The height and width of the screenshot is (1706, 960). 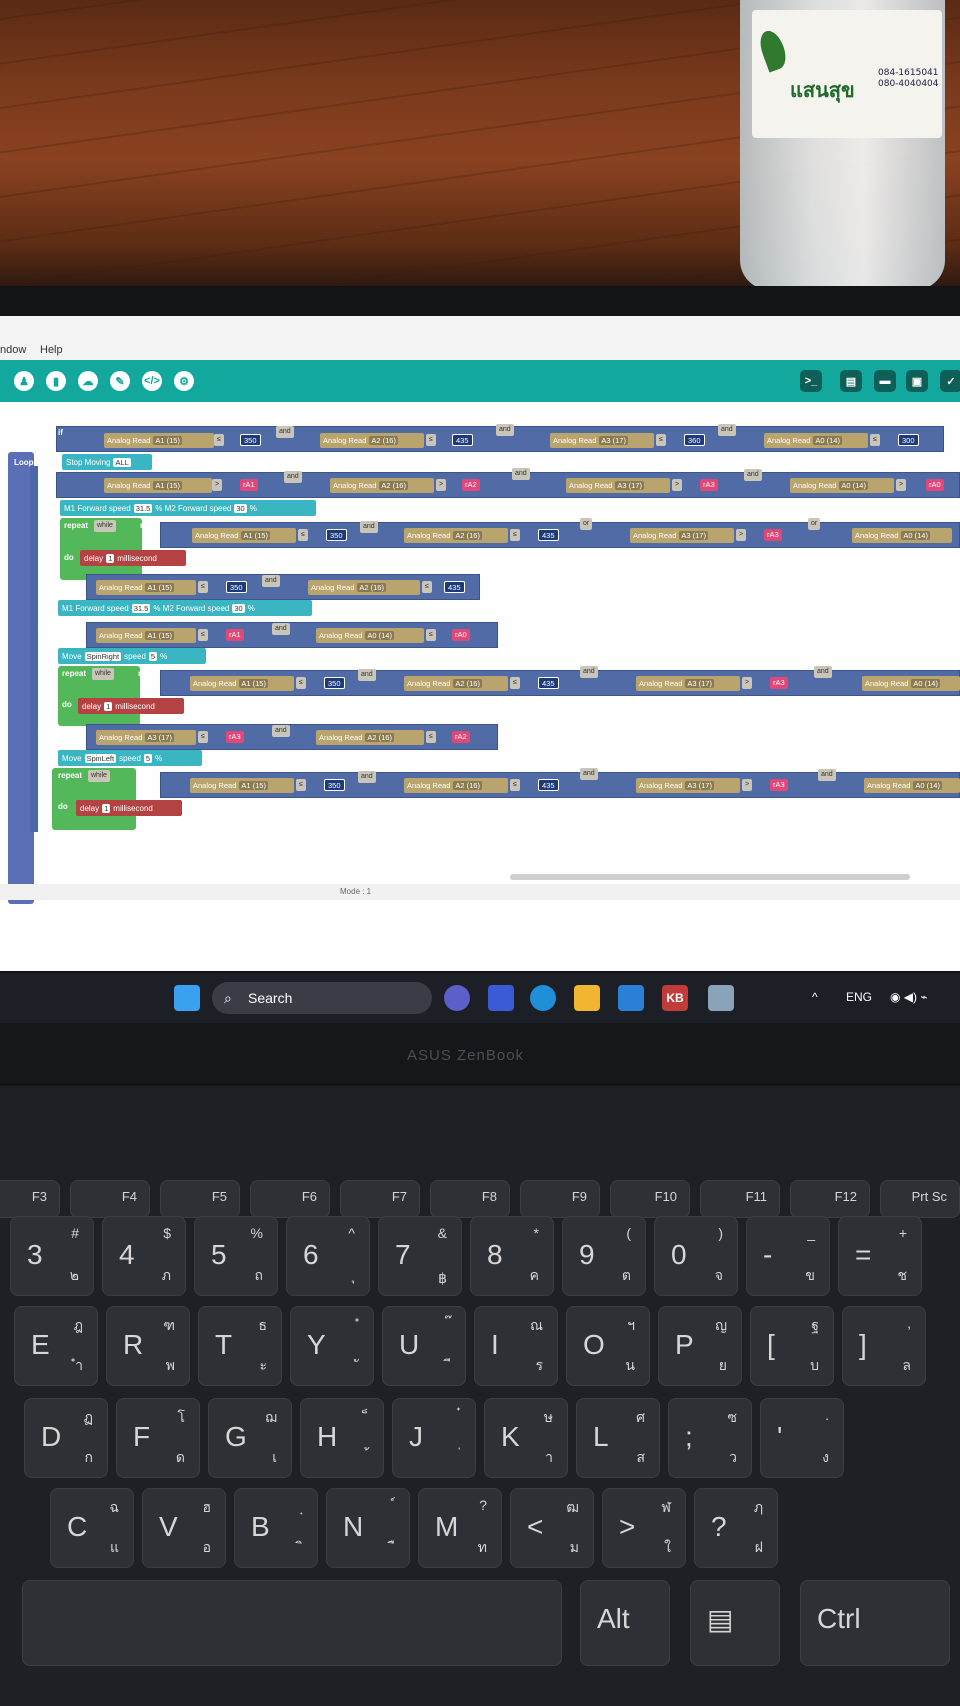 What do you see at coordinates (110, 1199) in the screenshot?
I see `key-f4: F4` at bounding box center [110, 1199].